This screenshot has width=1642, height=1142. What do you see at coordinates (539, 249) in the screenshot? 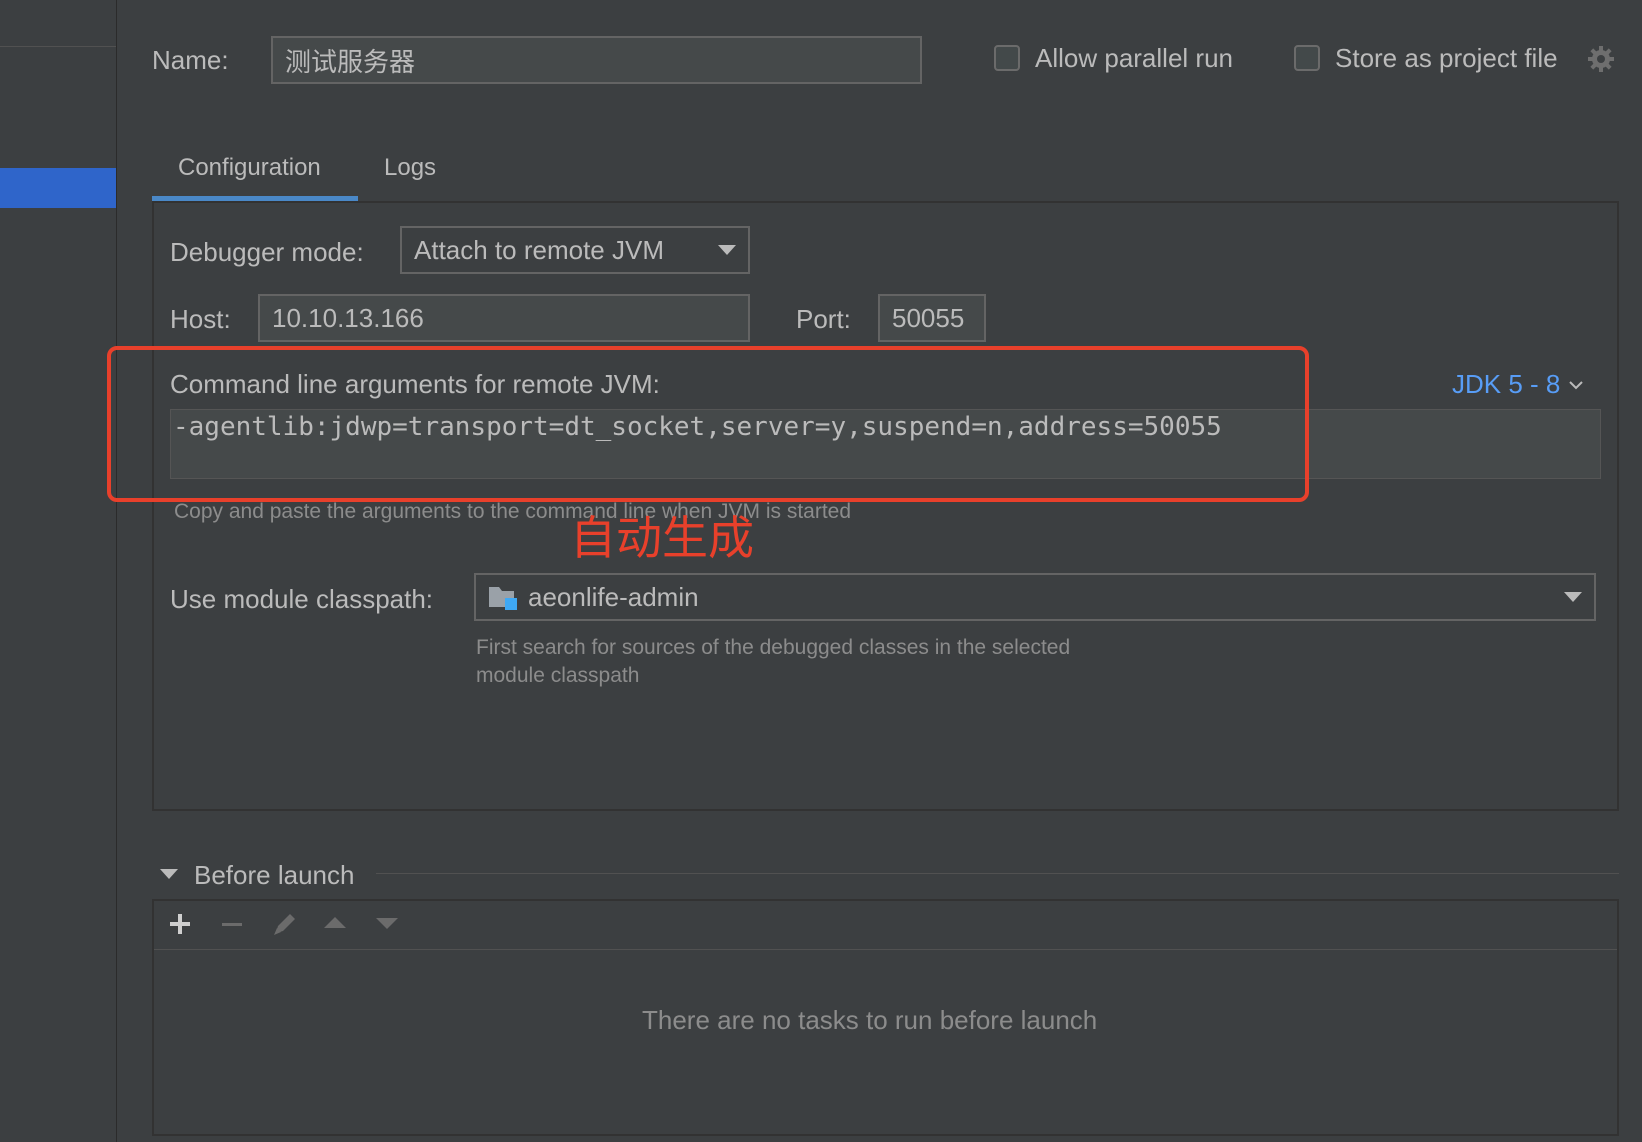
I see `debugger-mode-value: Attach to remote JVM` at bounding box center [539, 249].